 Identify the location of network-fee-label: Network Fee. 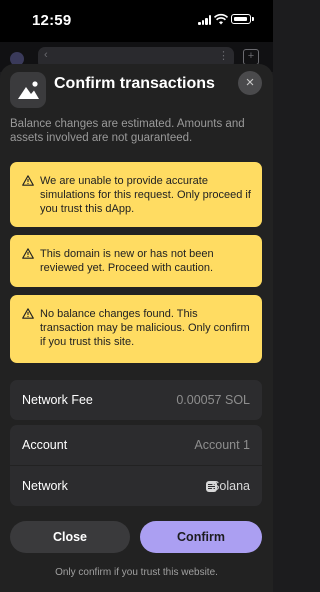
(57, 400).